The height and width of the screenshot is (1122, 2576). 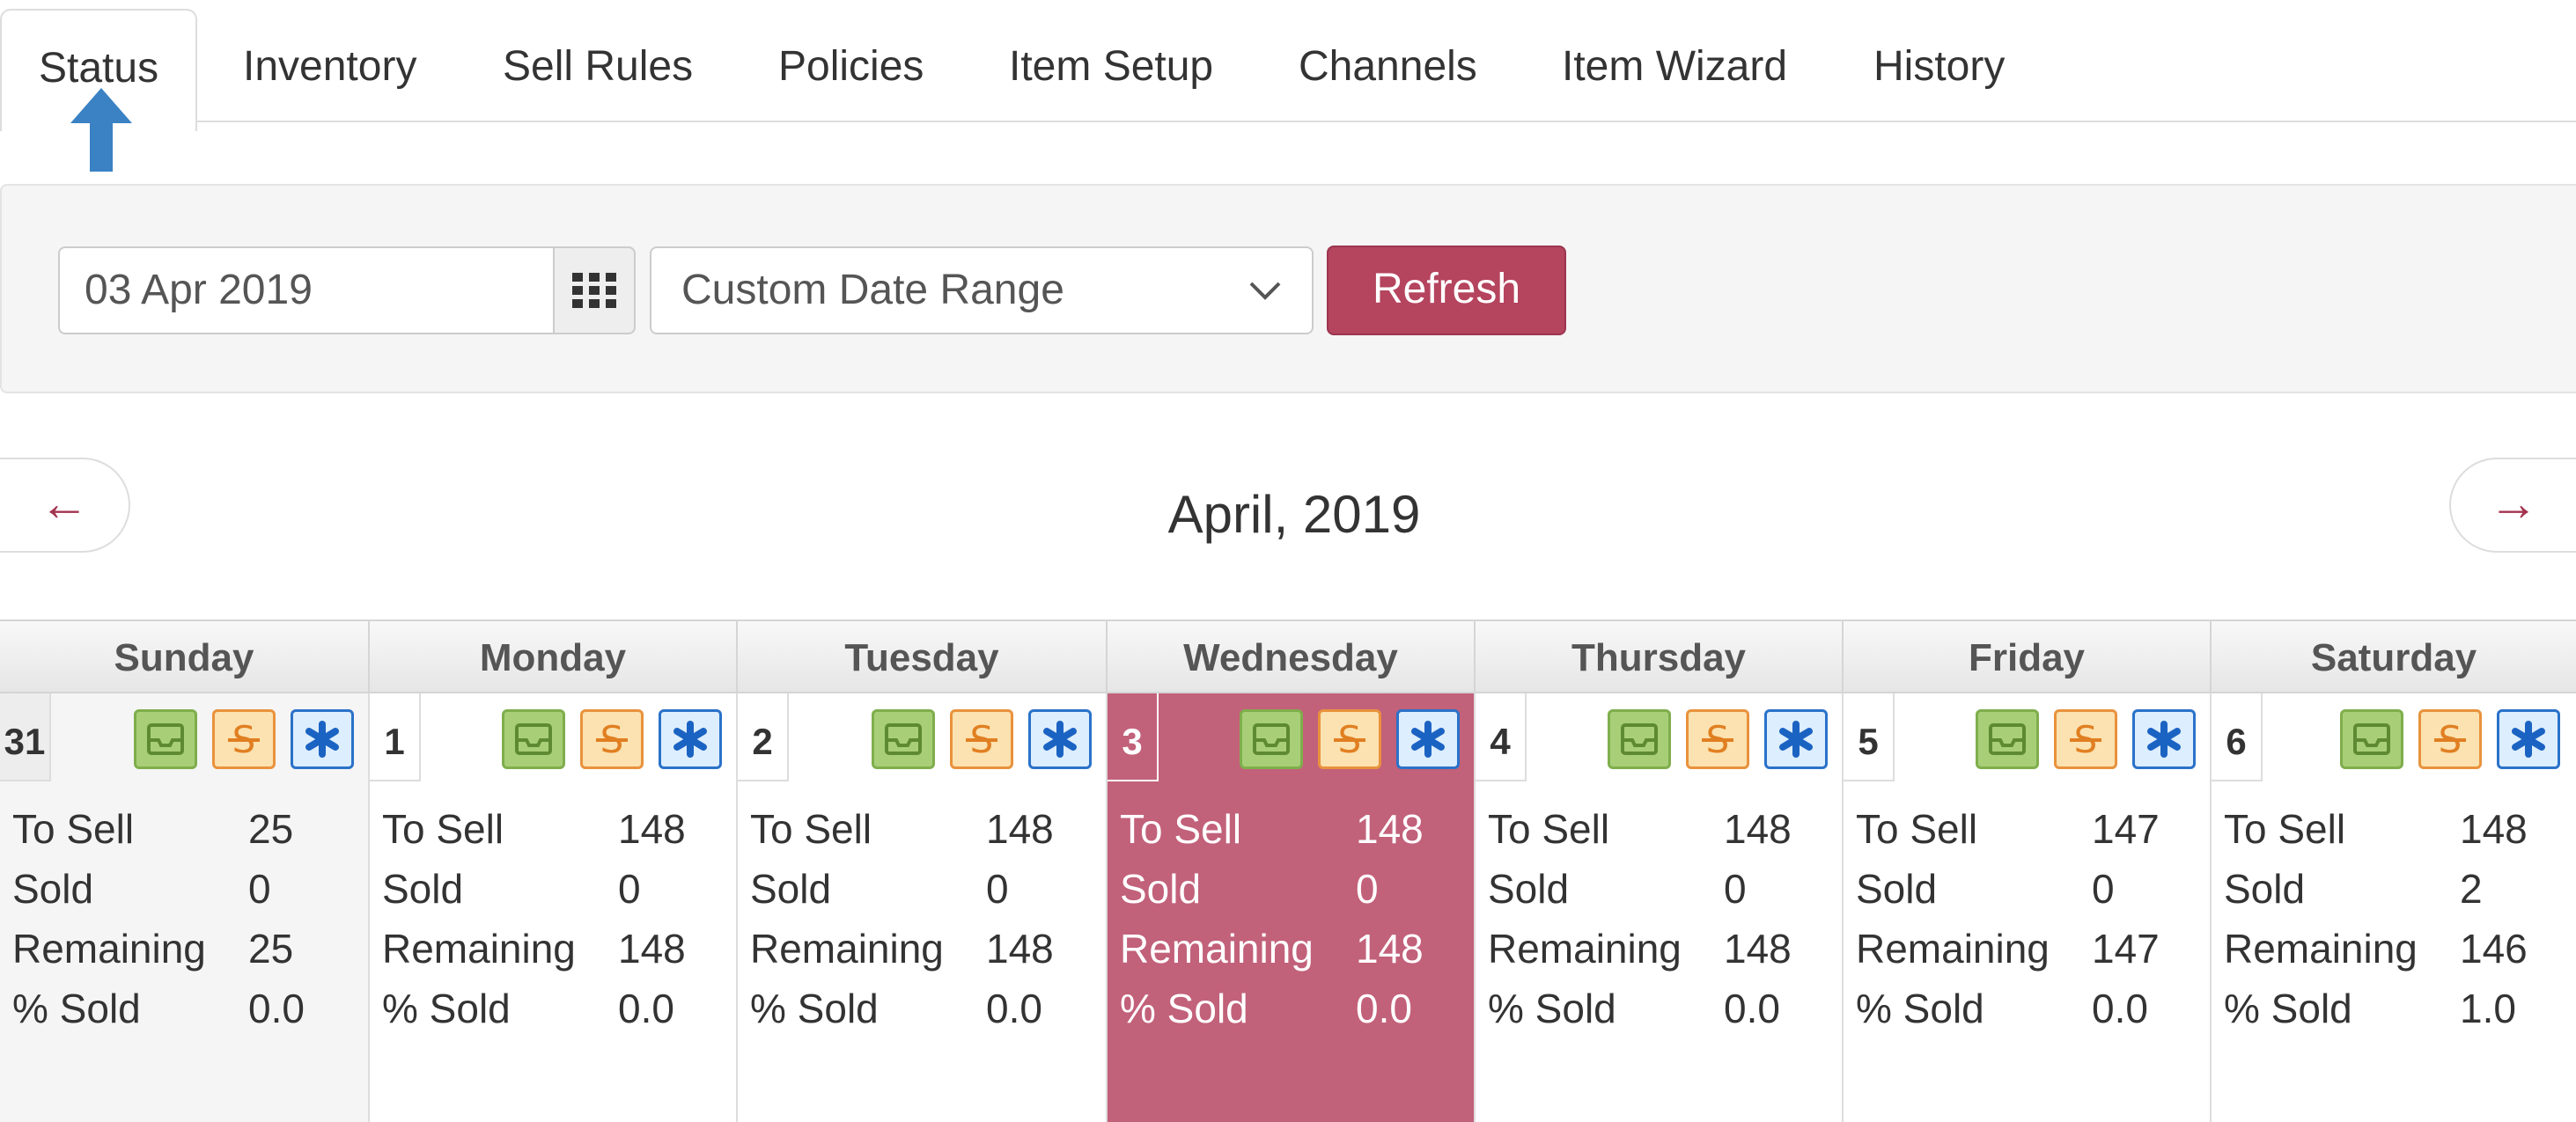 What do you see at coordinates (923, 657) in the screenshot?
I see `weekday-tuesday: Tuesday` at bounding box center [923, 657].